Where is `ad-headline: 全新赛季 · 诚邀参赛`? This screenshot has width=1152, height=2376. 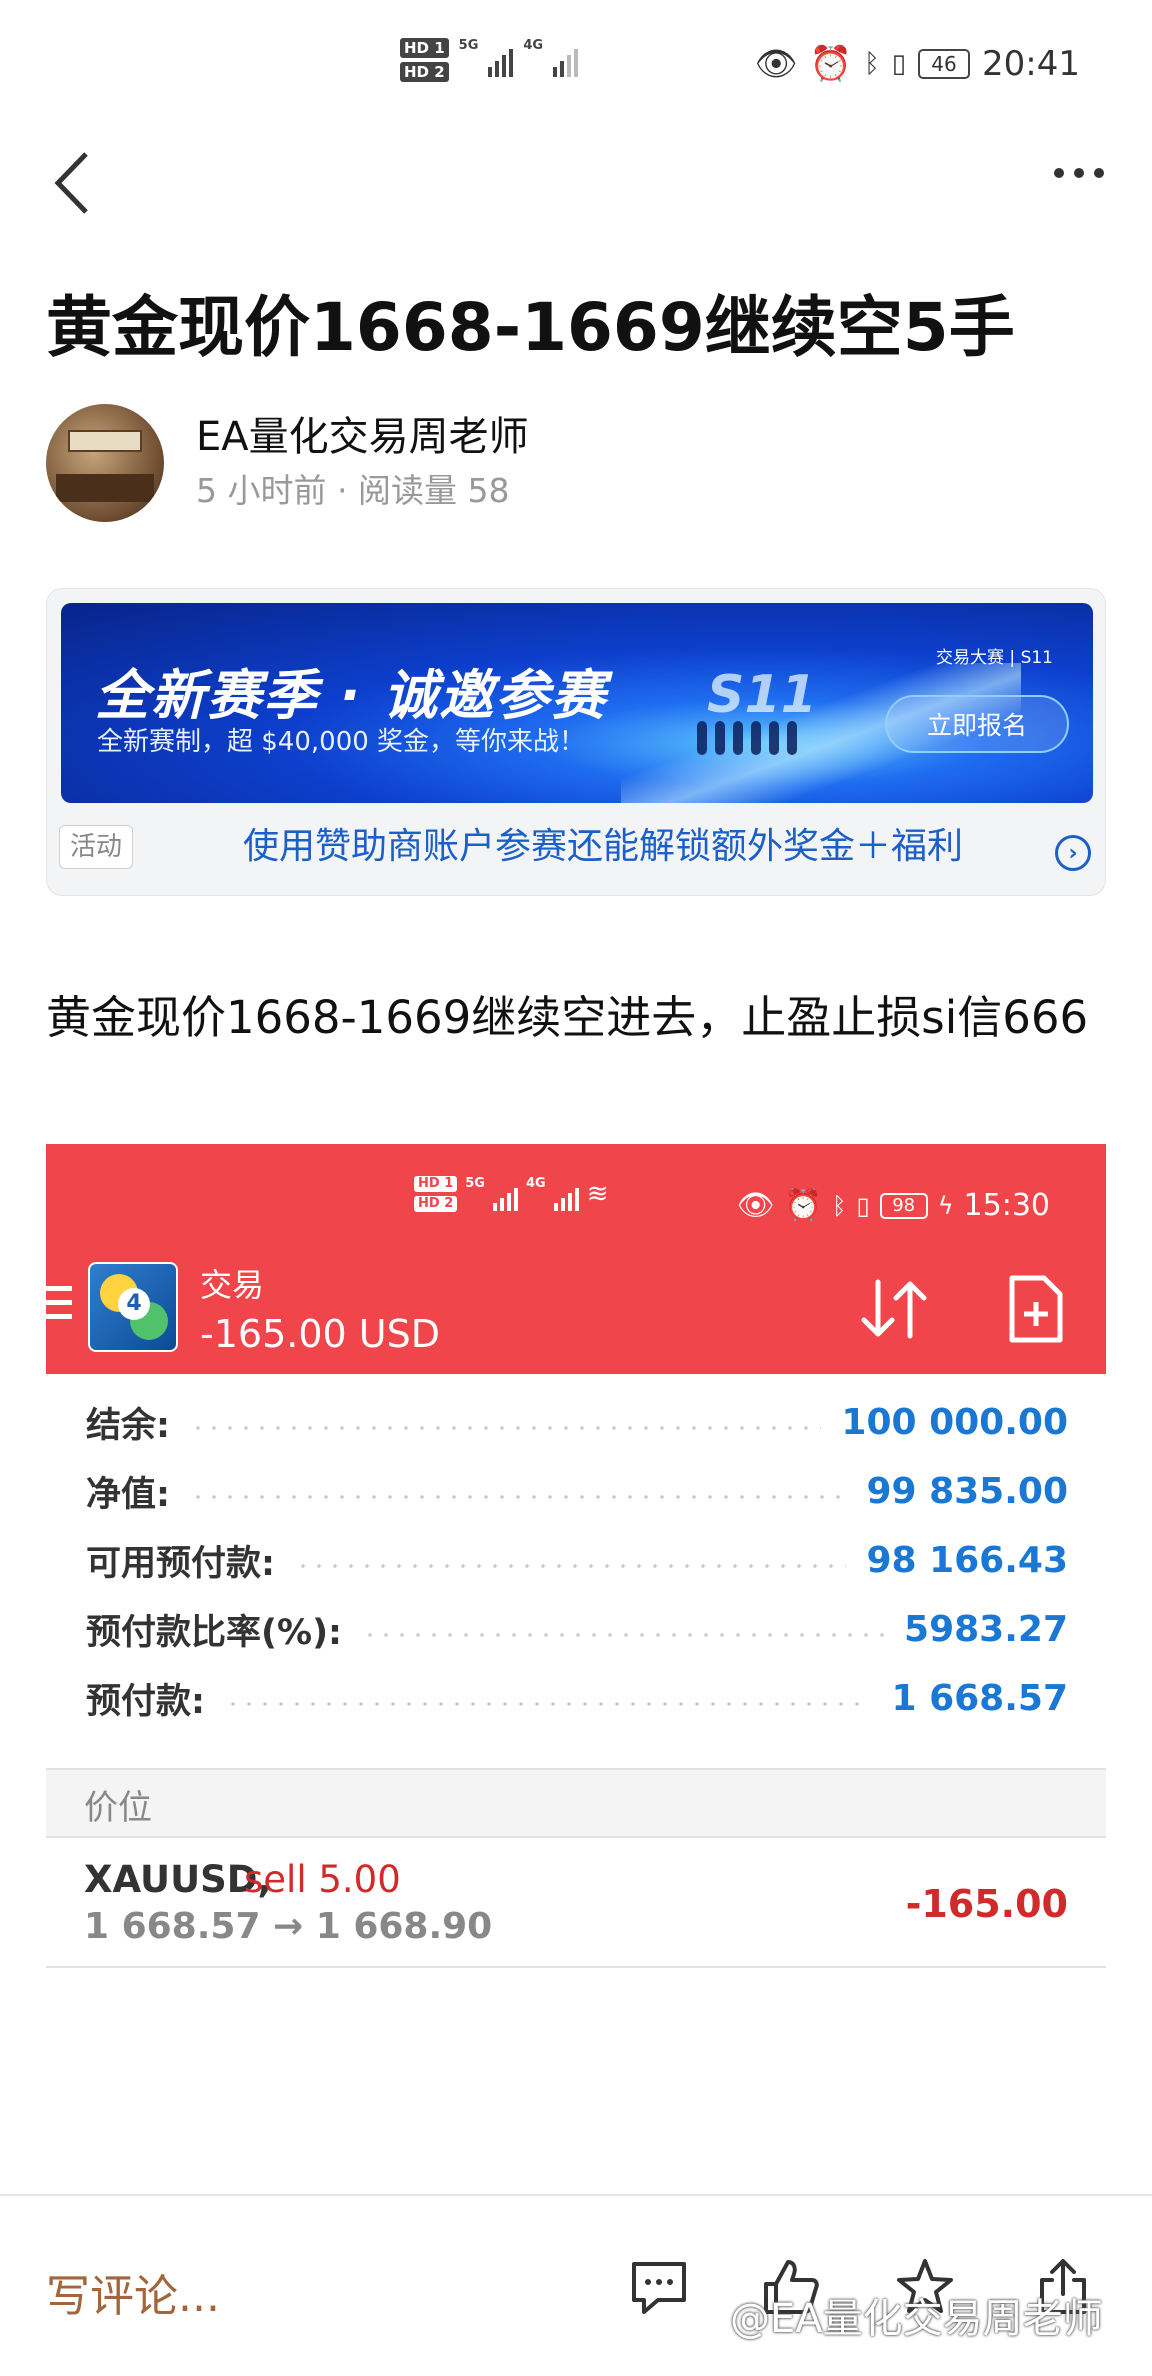 ad-headline: 全新赛季 · 诚邀参赛 is located at coordinates (351, 695).